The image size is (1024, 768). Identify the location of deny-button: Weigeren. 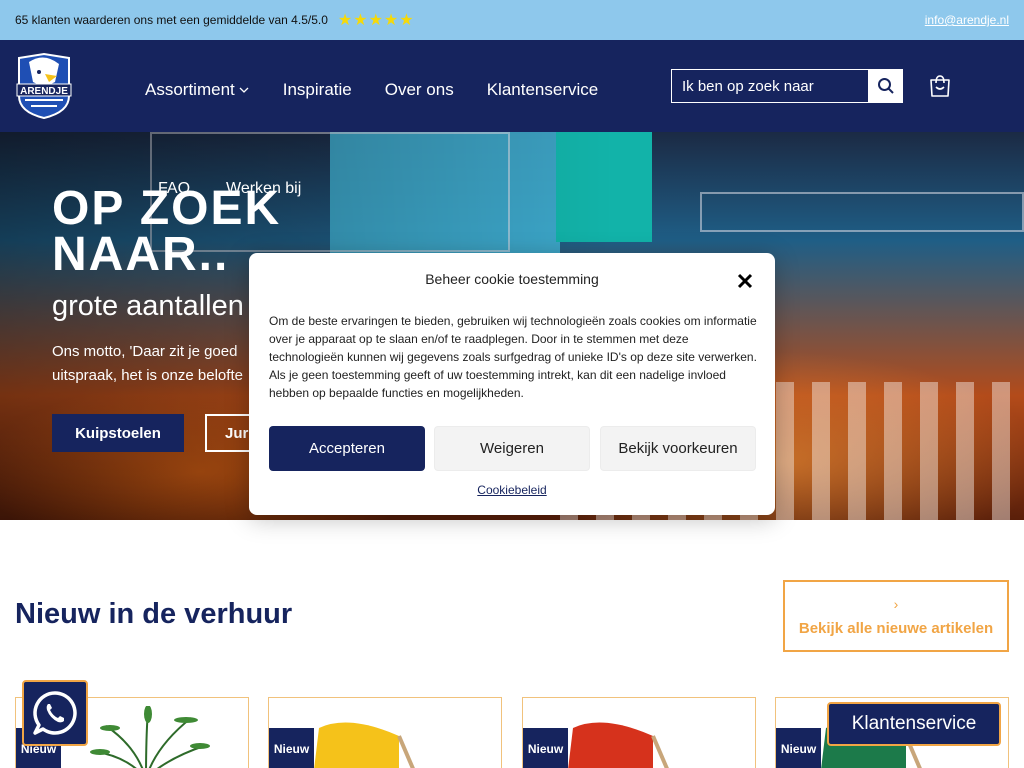
(512, 448).